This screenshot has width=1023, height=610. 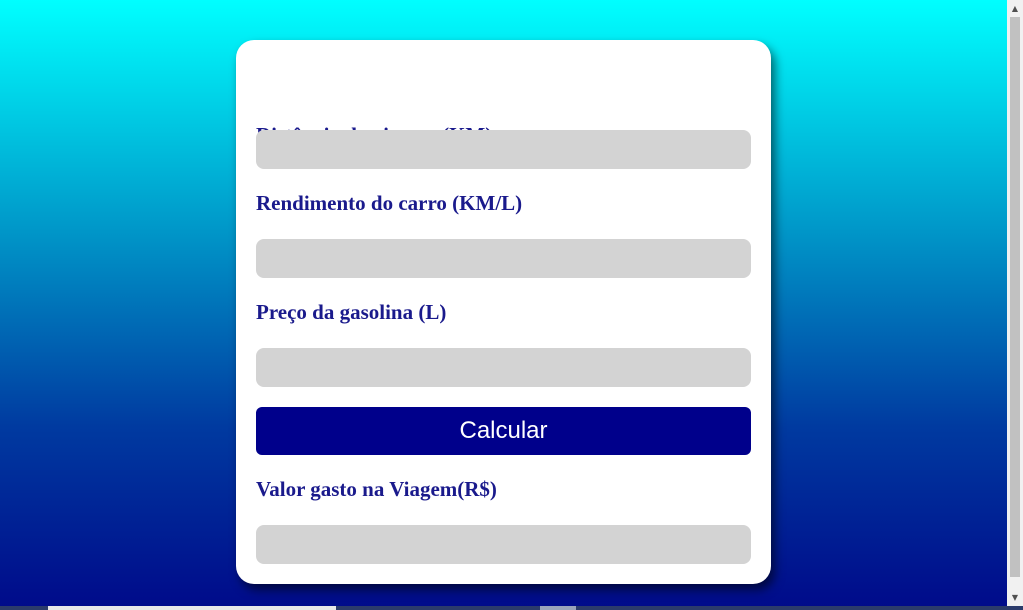 What do you see at coordinates (376, 489) in the screenshot?
I see `result-label: Valor gasto na Viagem(R$)` at bounding box center [376, 489].